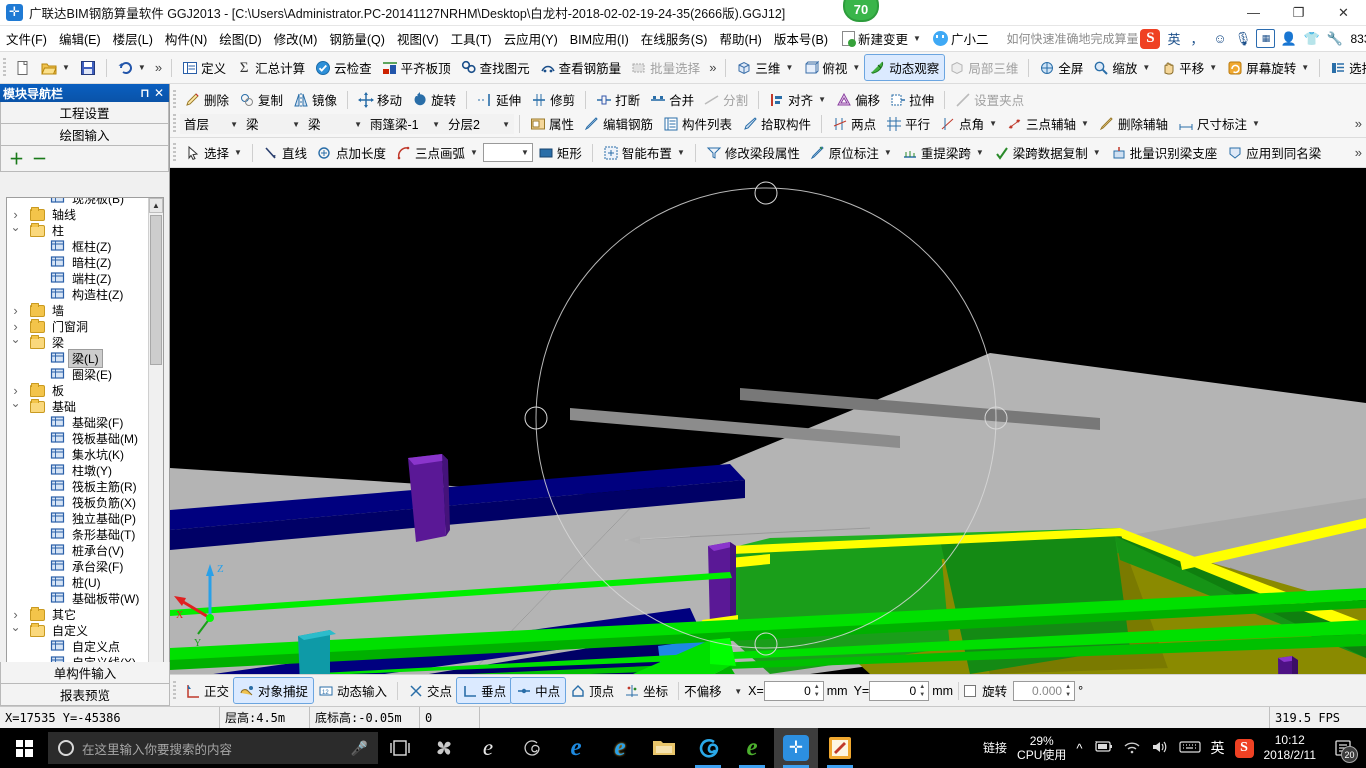 This screenshot has height=768, width=1366. What do you see at coordinates (840, 748) in the screenshot?
I see `taskbar-app-notes` at bounding box center [840, 748].